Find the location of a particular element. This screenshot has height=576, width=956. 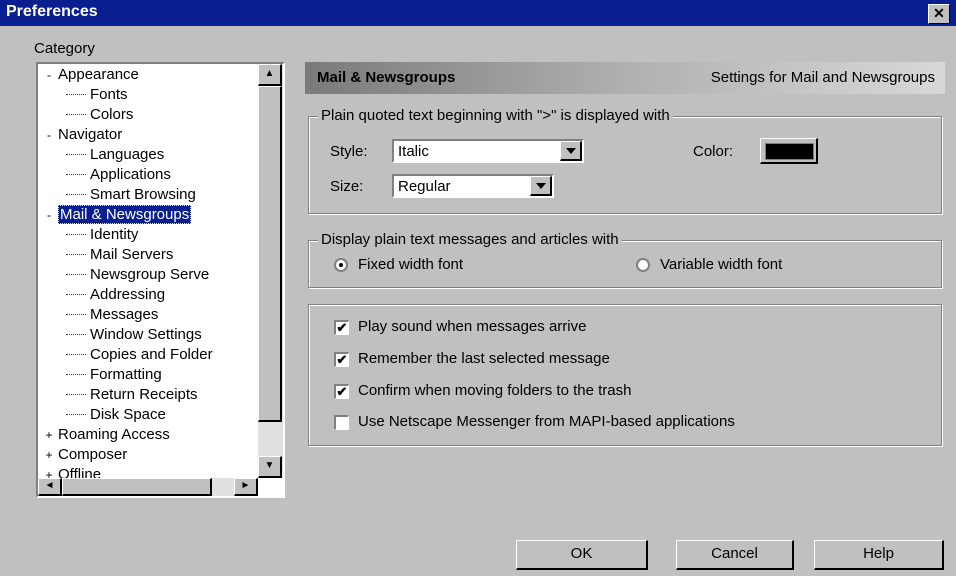

tree-item-label: Mail Servers is located at coordinates (132, 254).